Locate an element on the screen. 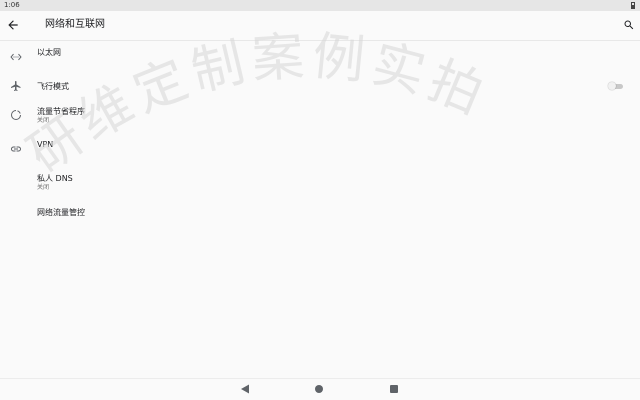  navigation-bar is located at coordinates (320, 389).